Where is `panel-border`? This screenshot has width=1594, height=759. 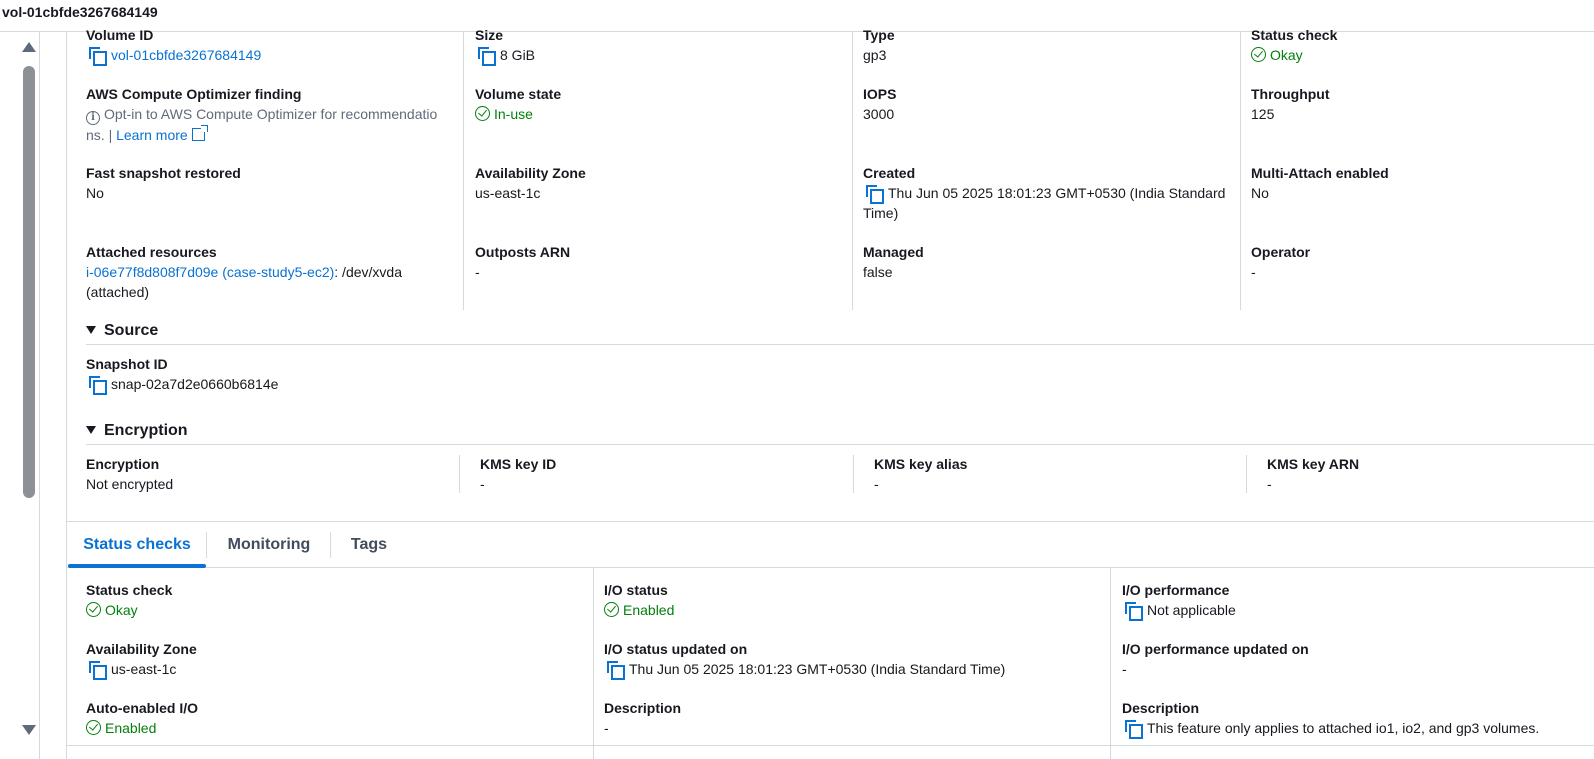 panel-border is located at coordinates (66, 395).